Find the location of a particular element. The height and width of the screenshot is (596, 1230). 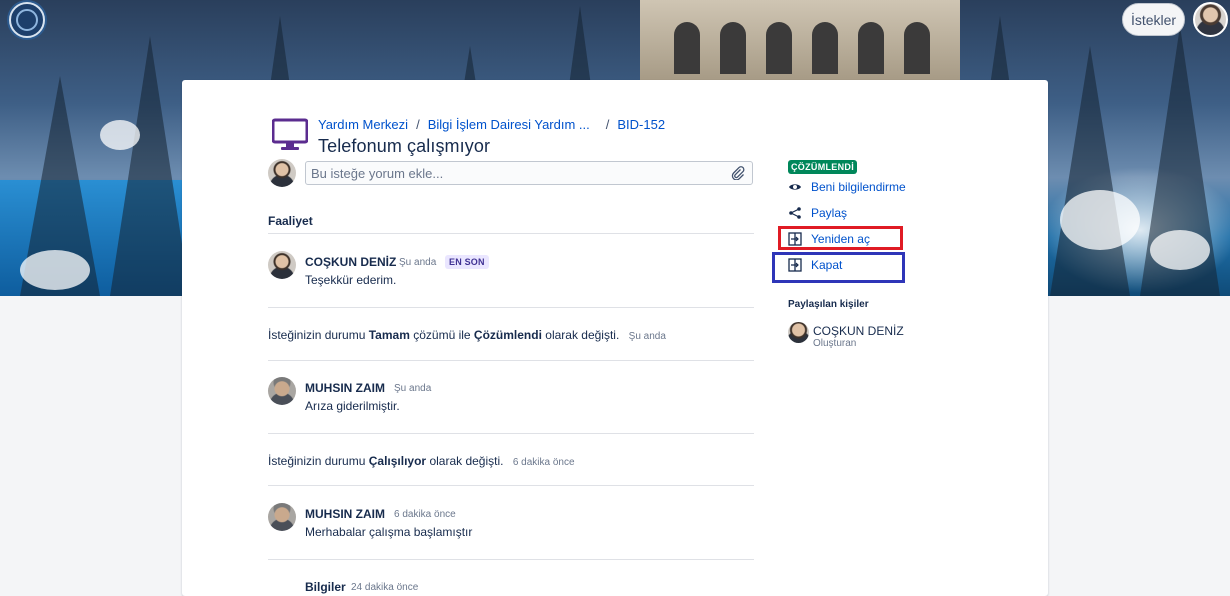

comment-input is located at coordinates (529, 173).